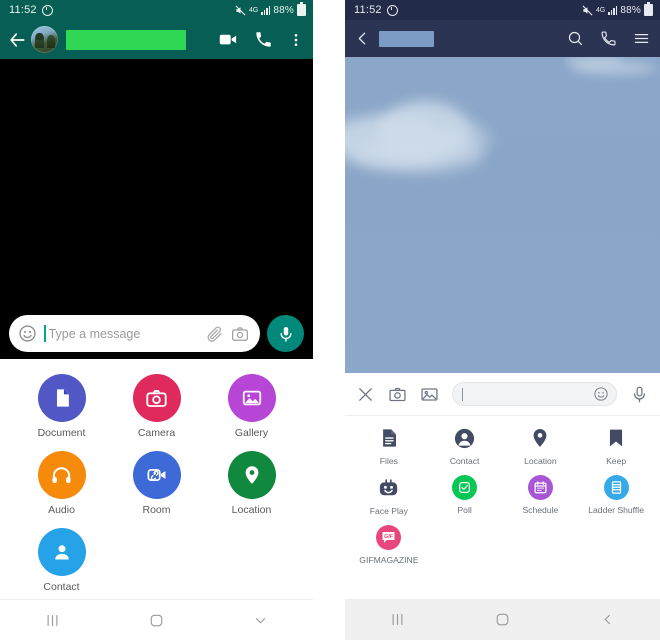 The image size is (660, 640). I want to click on right-system-nav-bar, so click(502, 619).